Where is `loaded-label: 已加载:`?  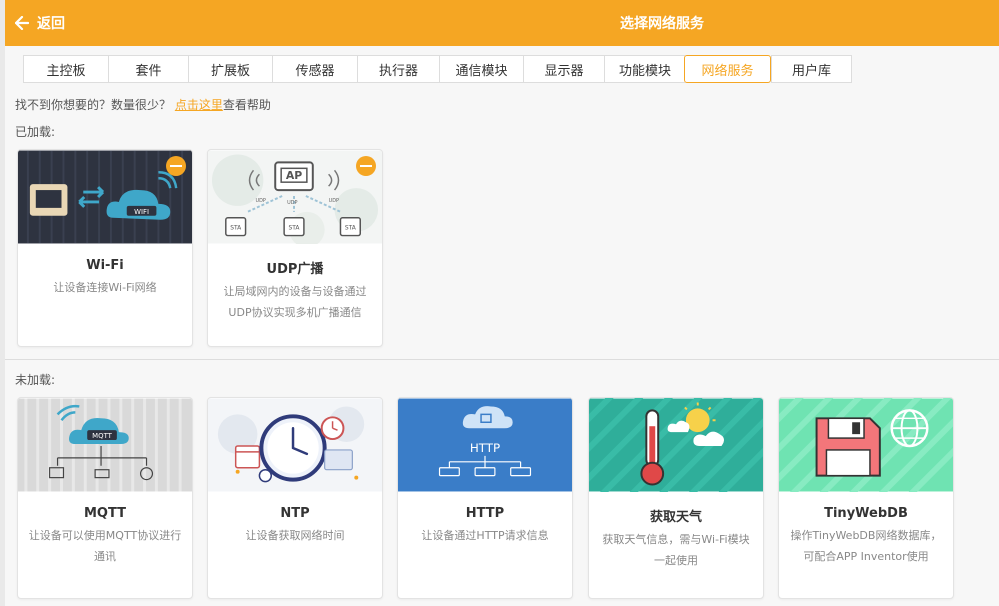 loaded-label: 已加载: is located at coordinates (35, 132).